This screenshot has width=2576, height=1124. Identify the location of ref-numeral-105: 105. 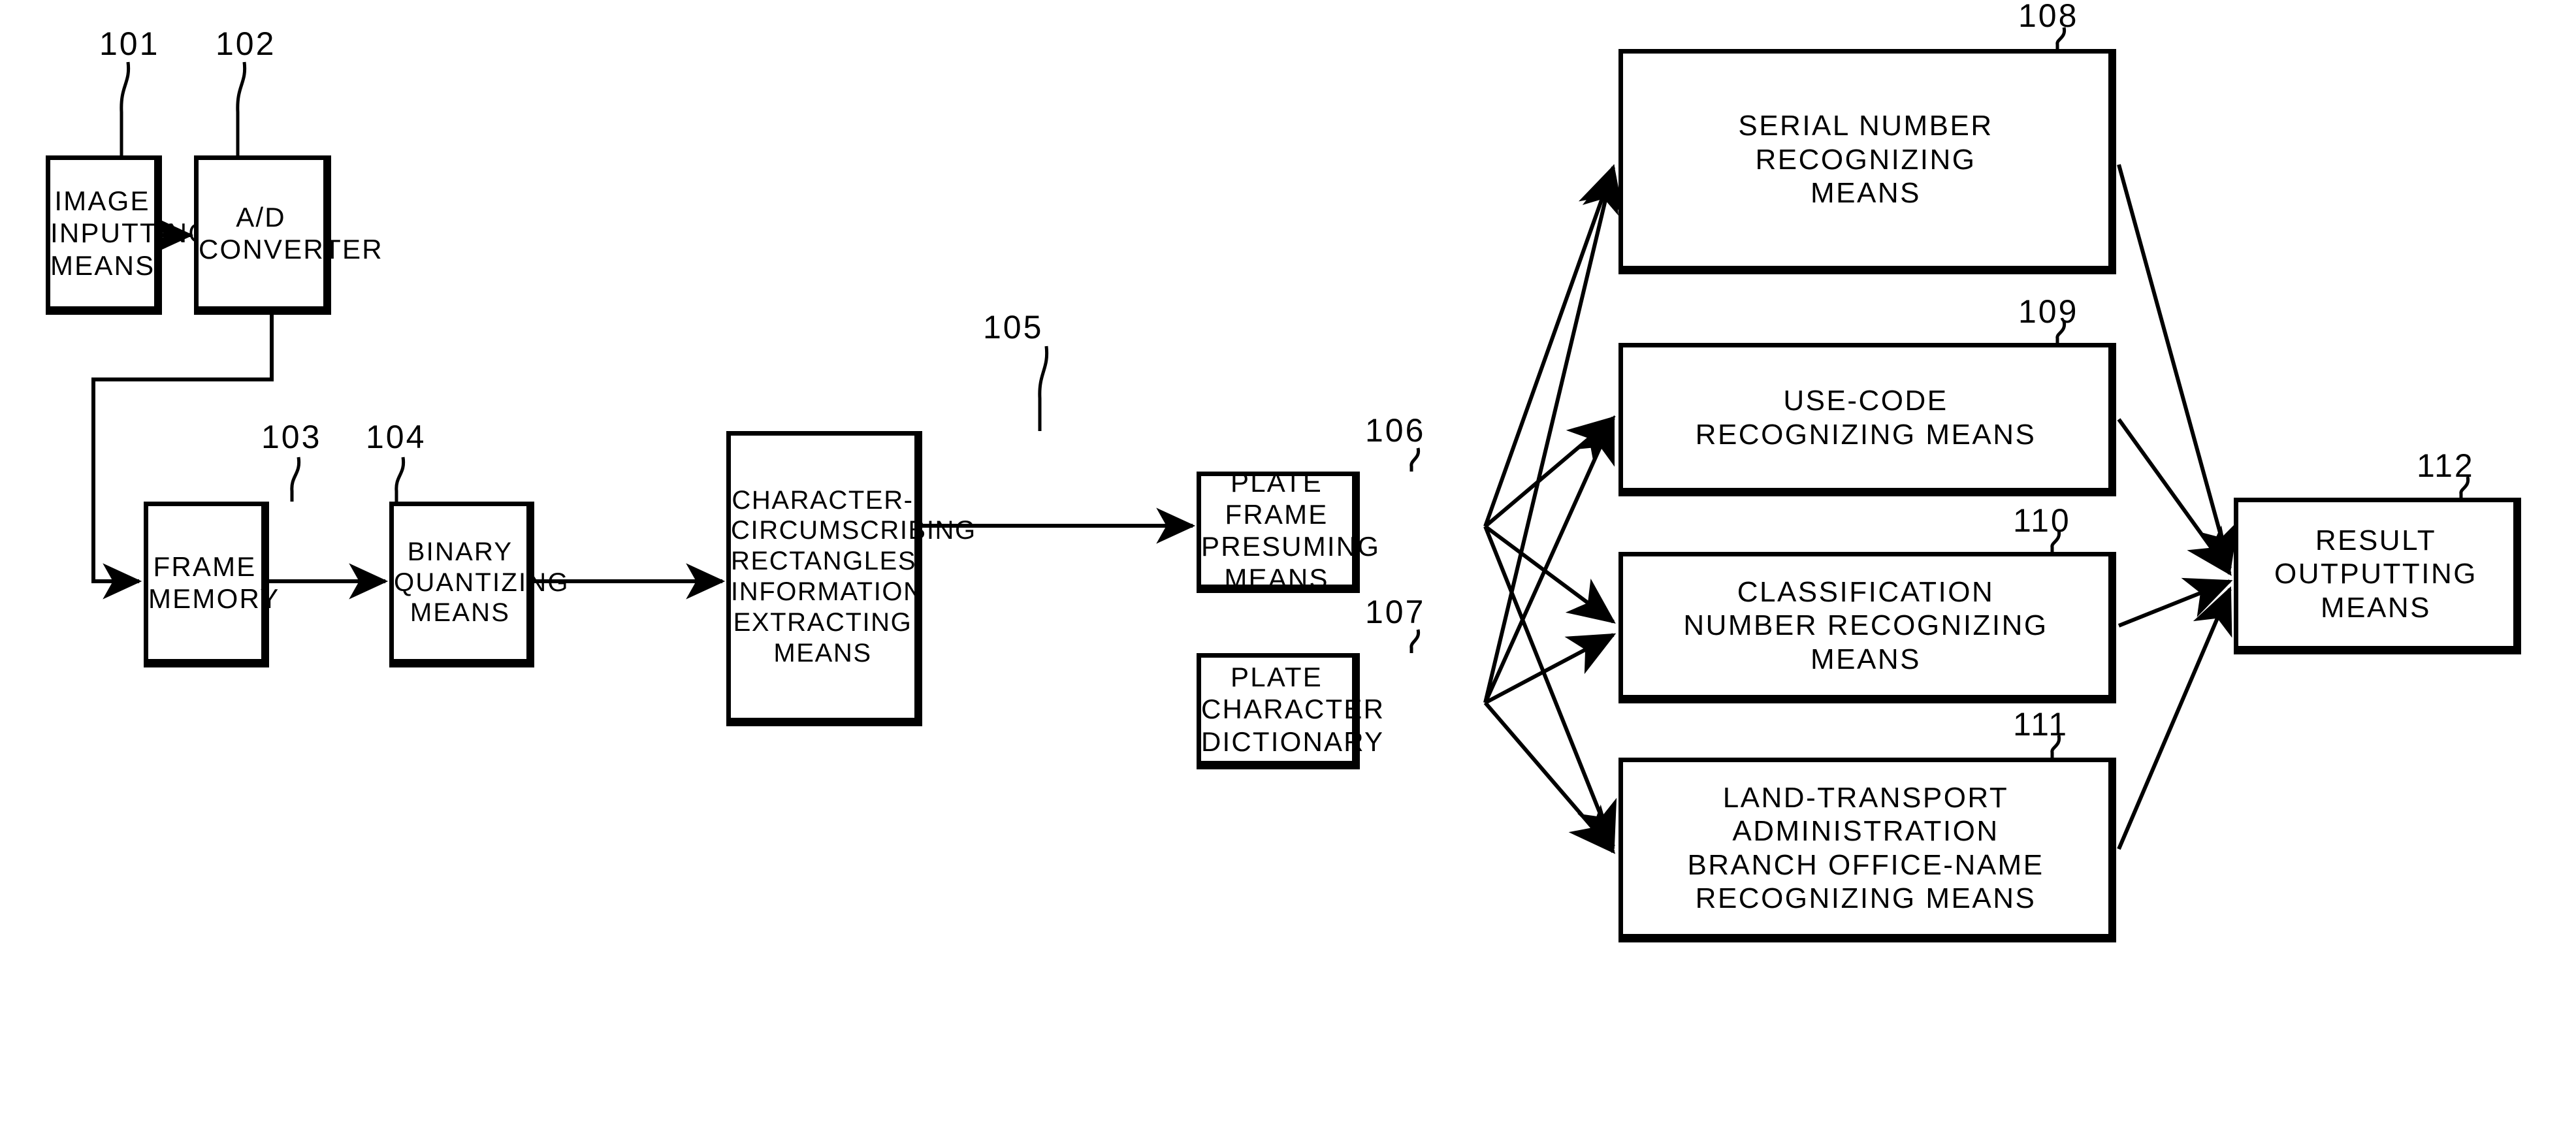
(1013, 327).